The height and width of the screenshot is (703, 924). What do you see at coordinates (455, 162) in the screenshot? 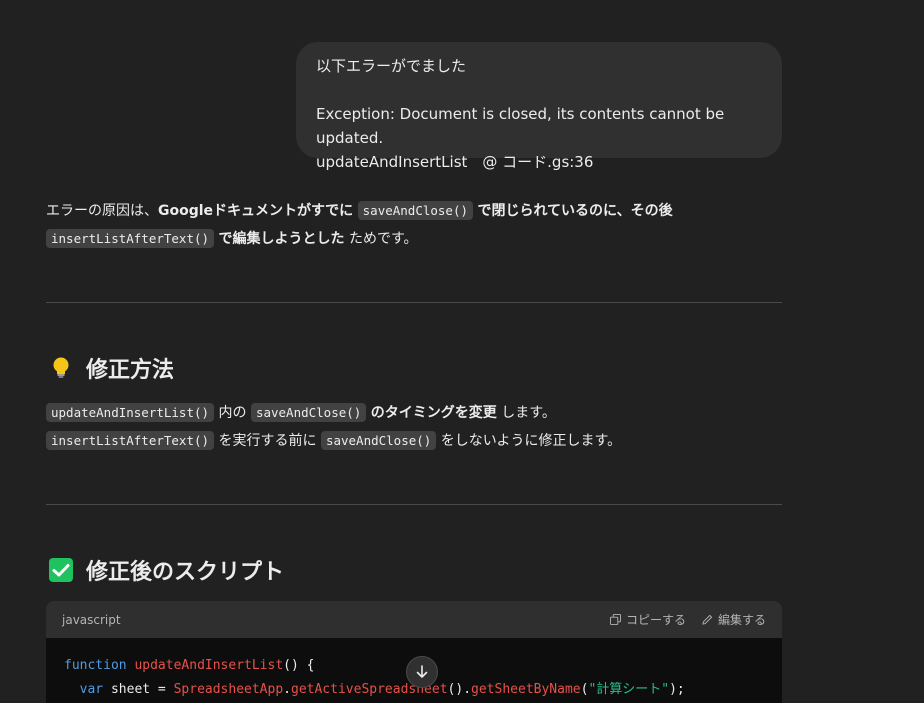
I see `user-message-line: updateAndInsertList @ コード.gs:36` at bounding box center [455, 162].